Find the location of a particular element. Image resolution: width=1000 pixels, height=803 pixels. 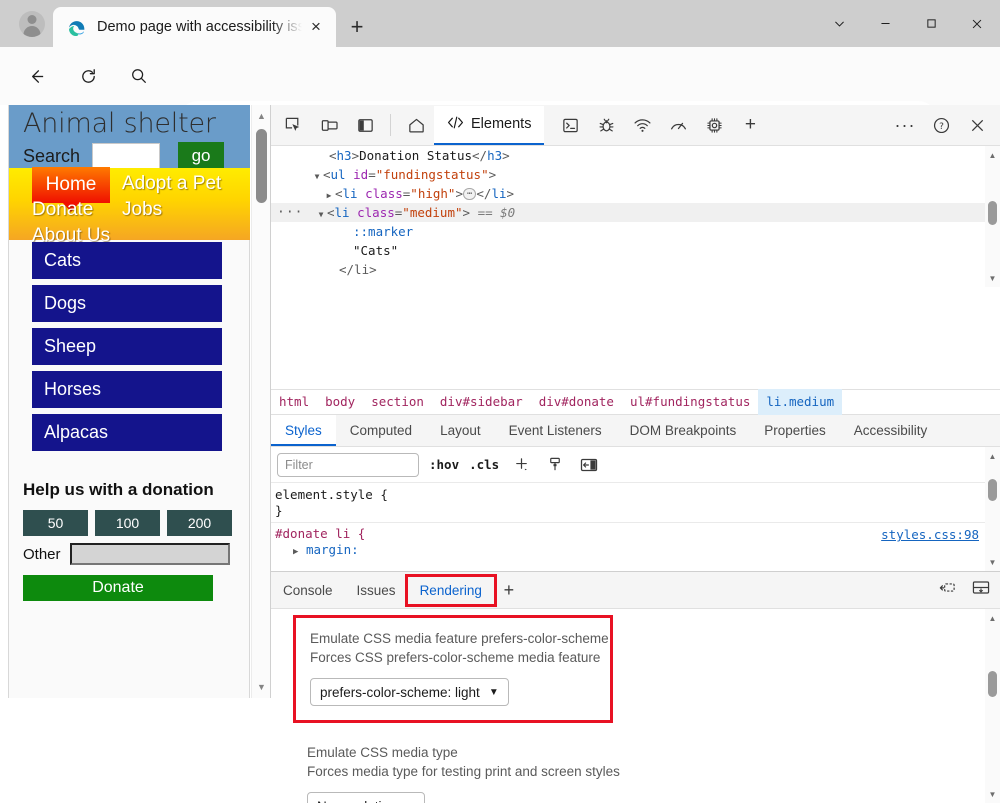

dock-drawer-icon is located at coordinates (981, 590).